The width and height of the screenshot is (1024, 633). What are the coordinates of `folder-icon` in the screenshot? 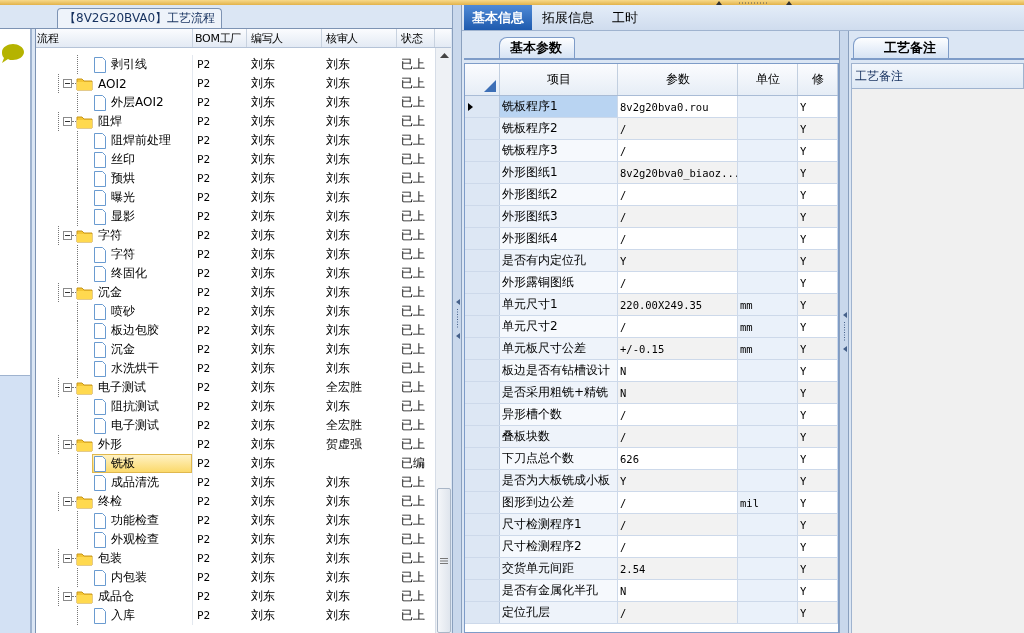 It's located at (84, 387).